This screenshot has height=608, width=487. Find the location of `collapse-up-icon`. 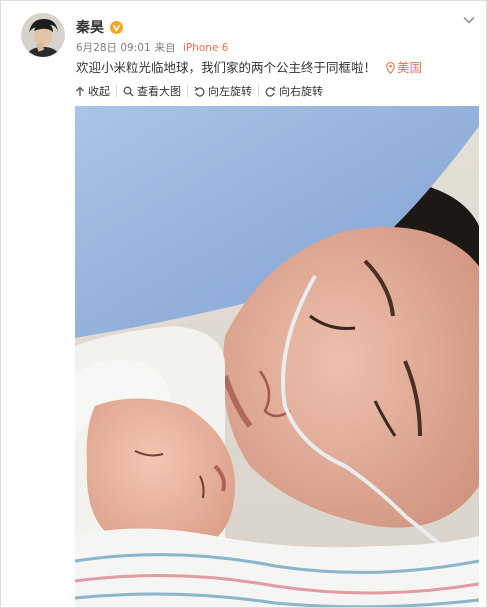

collapse-up-icon is located at coordinates (80, 91).